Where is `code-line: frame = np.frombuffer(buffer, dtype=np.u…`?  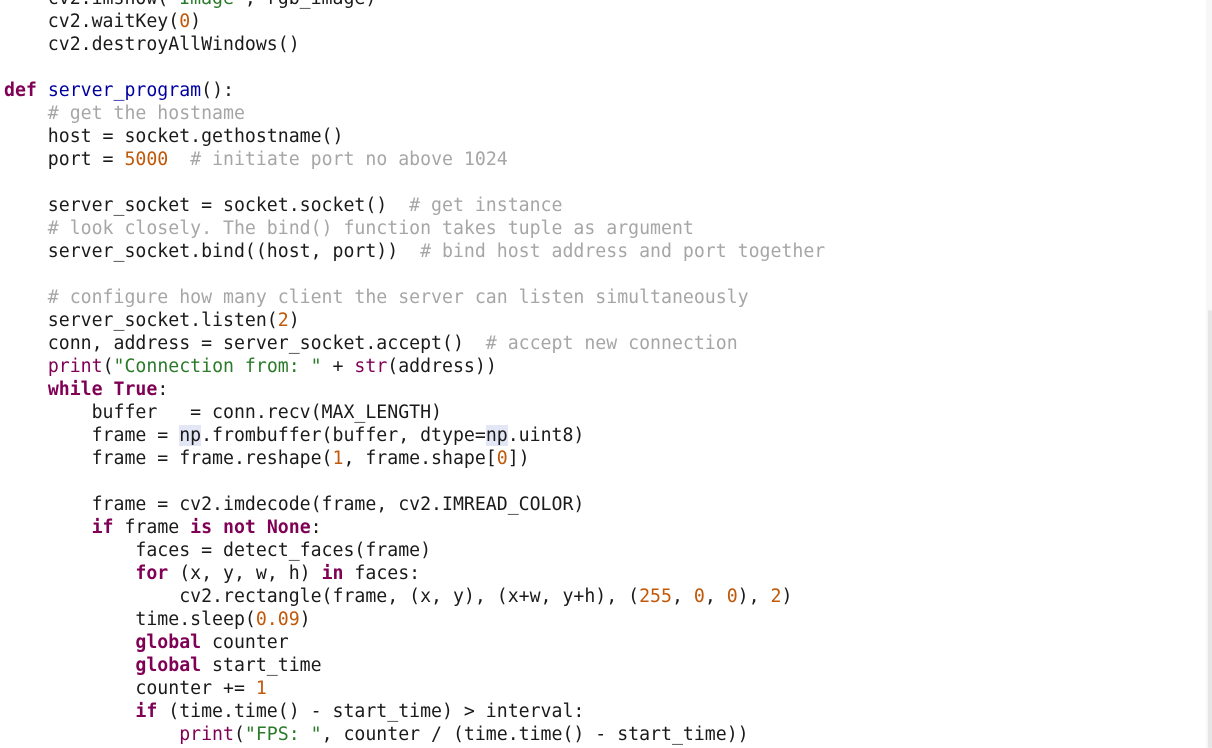 code-line: frame = np.frombuffer(buffer, dtype=np.u… is located at coordinates (601, 435).